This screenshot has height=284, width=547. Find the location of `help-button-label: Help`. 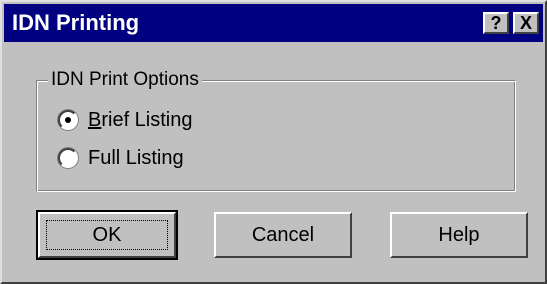

help-button-label: Help is located at coordinates (459, 234).